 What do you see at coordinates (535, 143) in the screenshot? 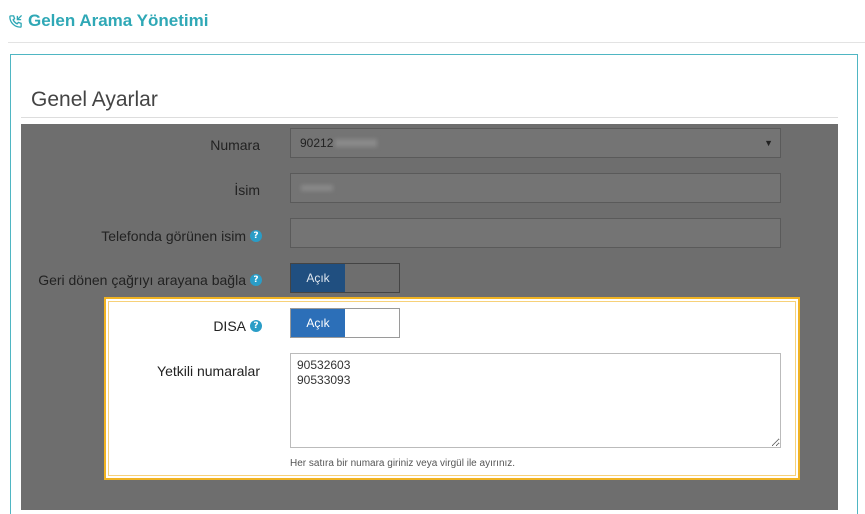
I see `numara-select: 90212 ▼` at bounding box center [535, 143].